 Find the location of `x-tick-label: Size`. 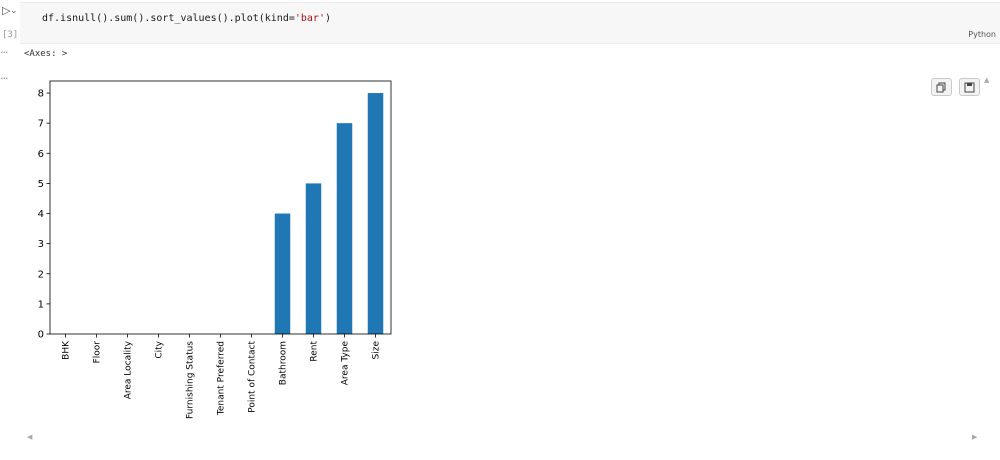

x-tick-label: Size is located at coordinates (377, 350).